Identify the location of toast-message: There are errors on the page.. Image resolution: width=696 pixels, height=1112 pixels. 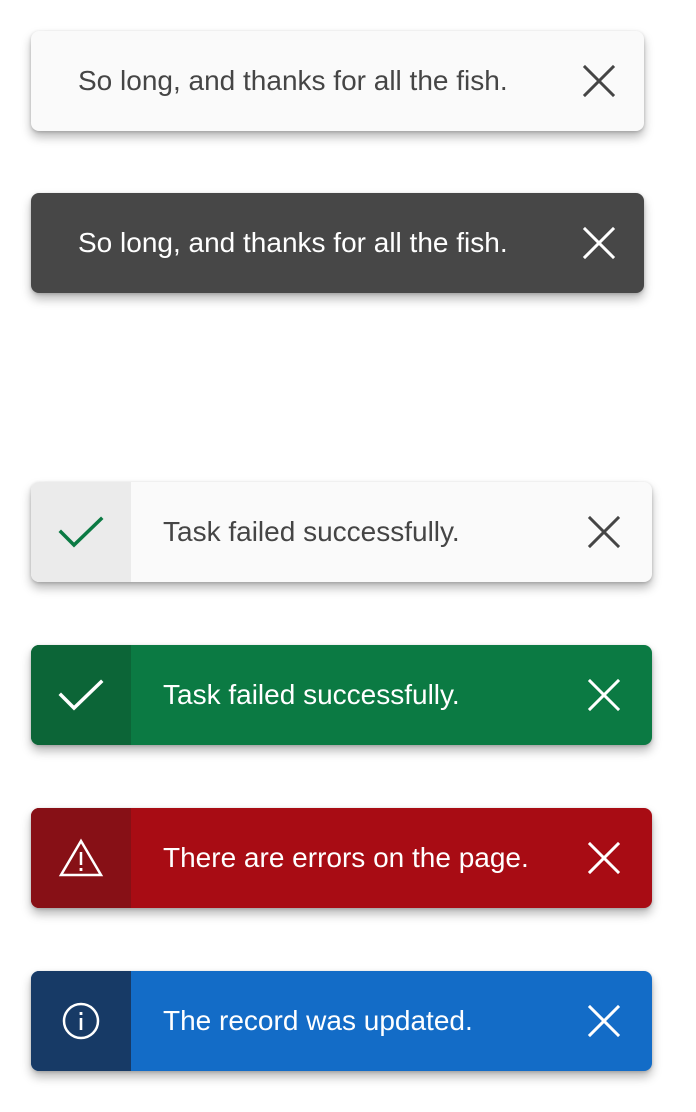
(346, 857).